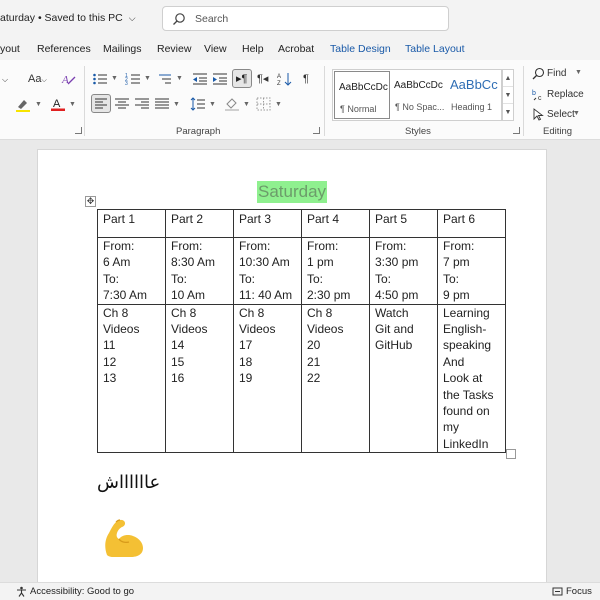 Image resolution: width=600 pixels, height=600 pixels. Describe the element at coordinates (200, 79) in the screenshot. I see `decrease-indent-icon` at that location.